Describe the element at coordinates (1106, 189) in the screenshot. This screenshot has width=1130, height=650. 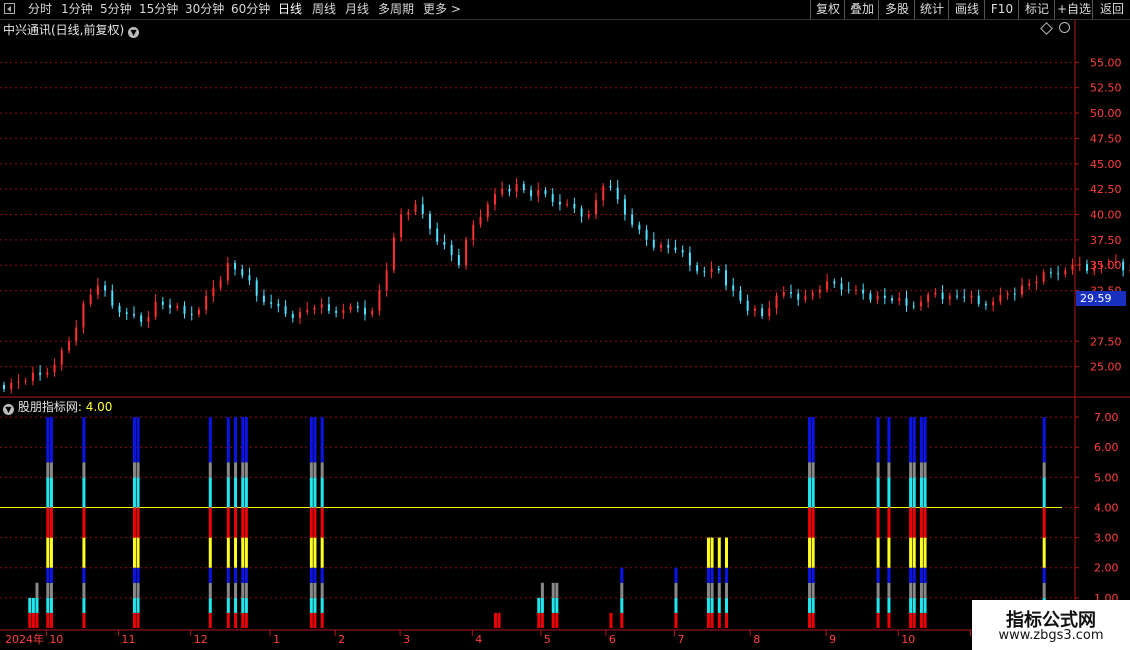
I see `price-tick-label: 42.50` at that location.